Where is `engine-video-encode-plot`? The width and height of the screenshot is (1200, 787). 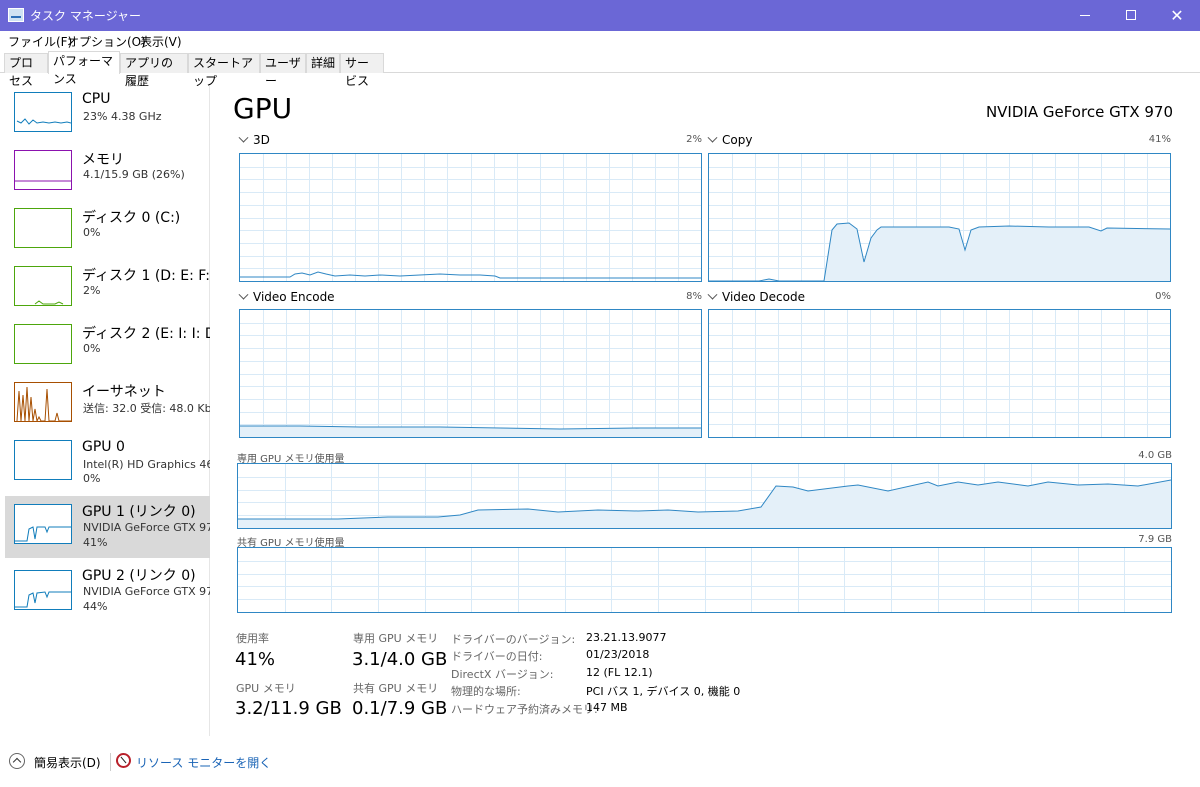 engine-video-encode-plot is located at coordinates (470, 373).